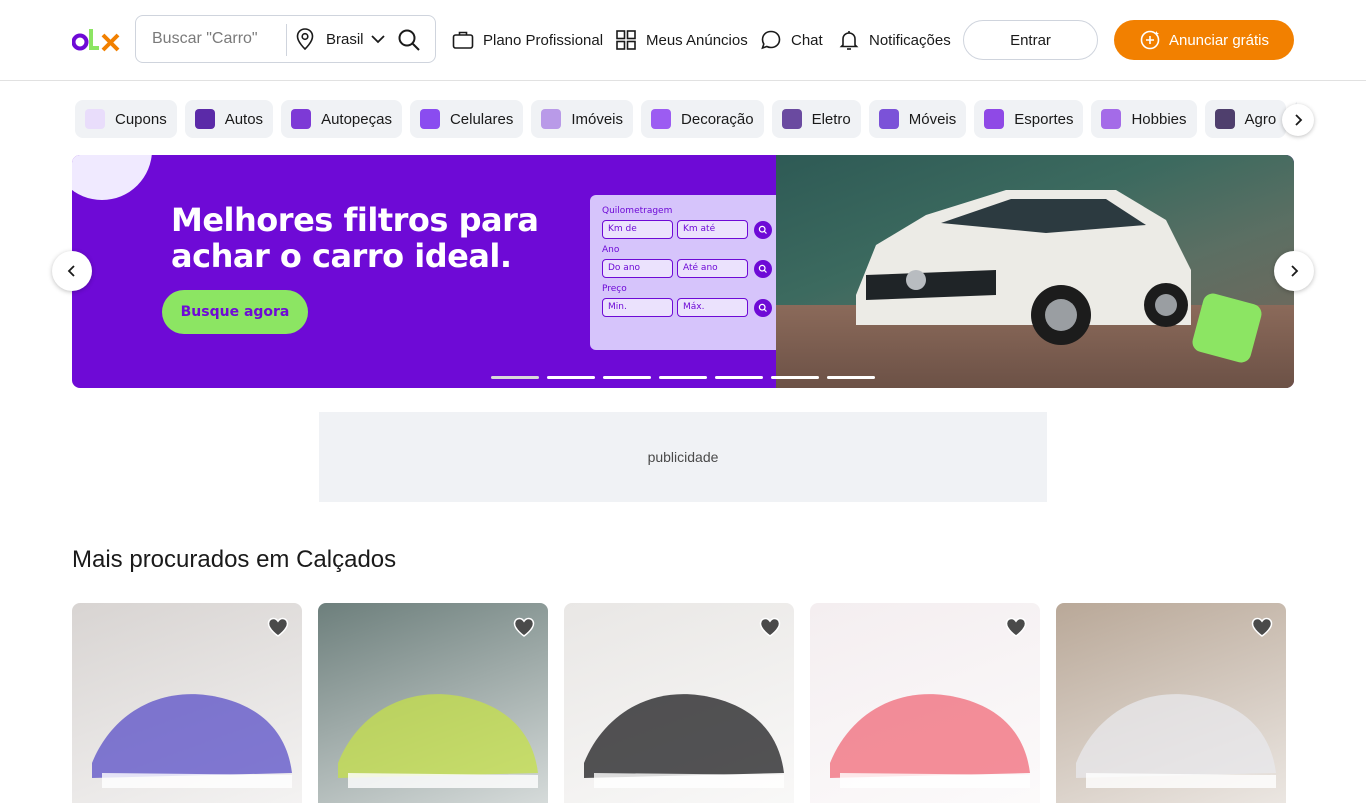 The image size is (1366, 803). I want to click on ad-placeholder: publicidade, so click(683, 457).